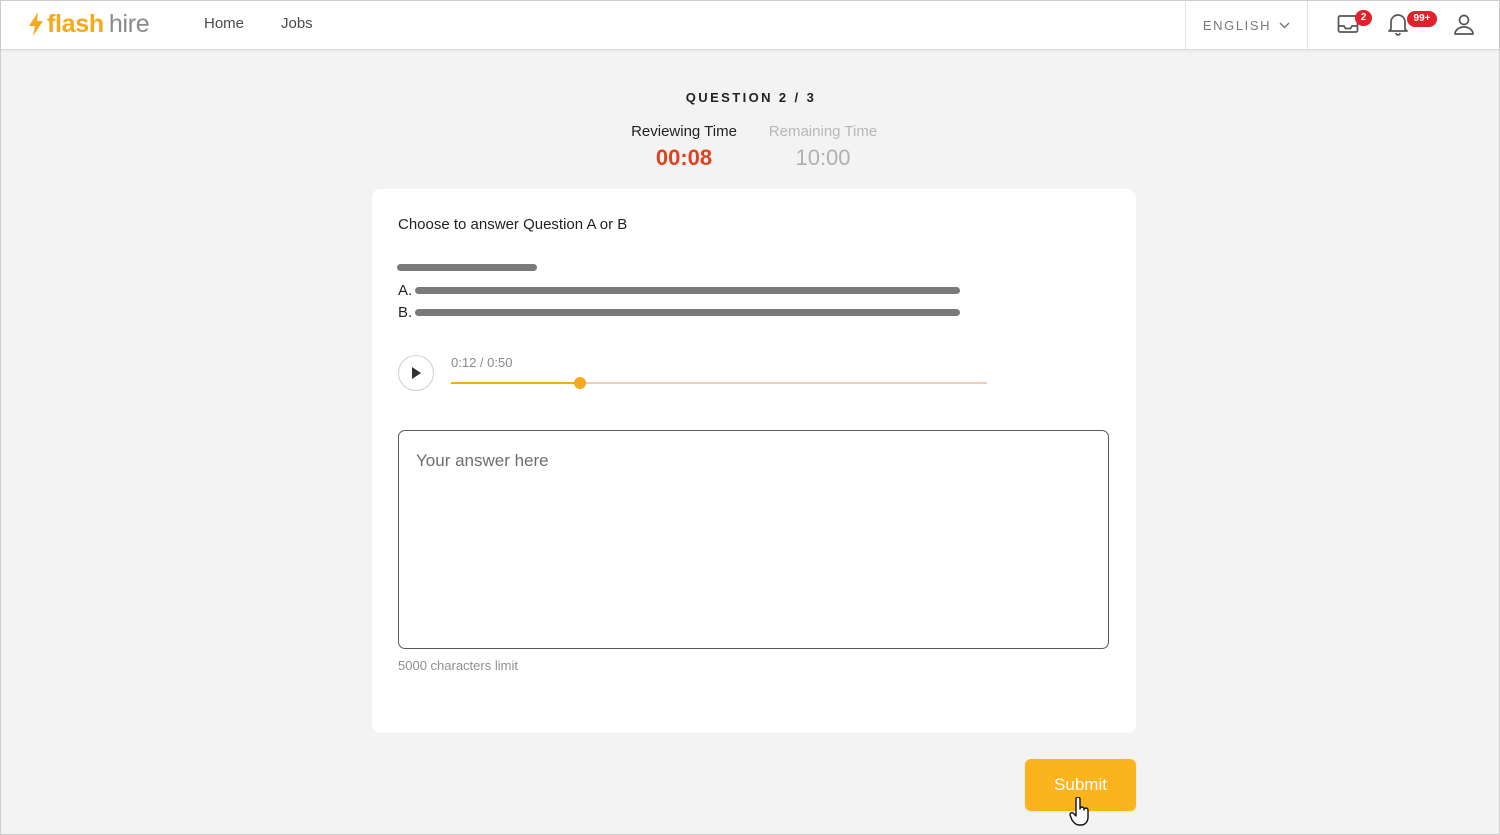  Describe the element at coordinates (75, 23) in the screenshot. I see `logo-word-flash: flash` at that location.